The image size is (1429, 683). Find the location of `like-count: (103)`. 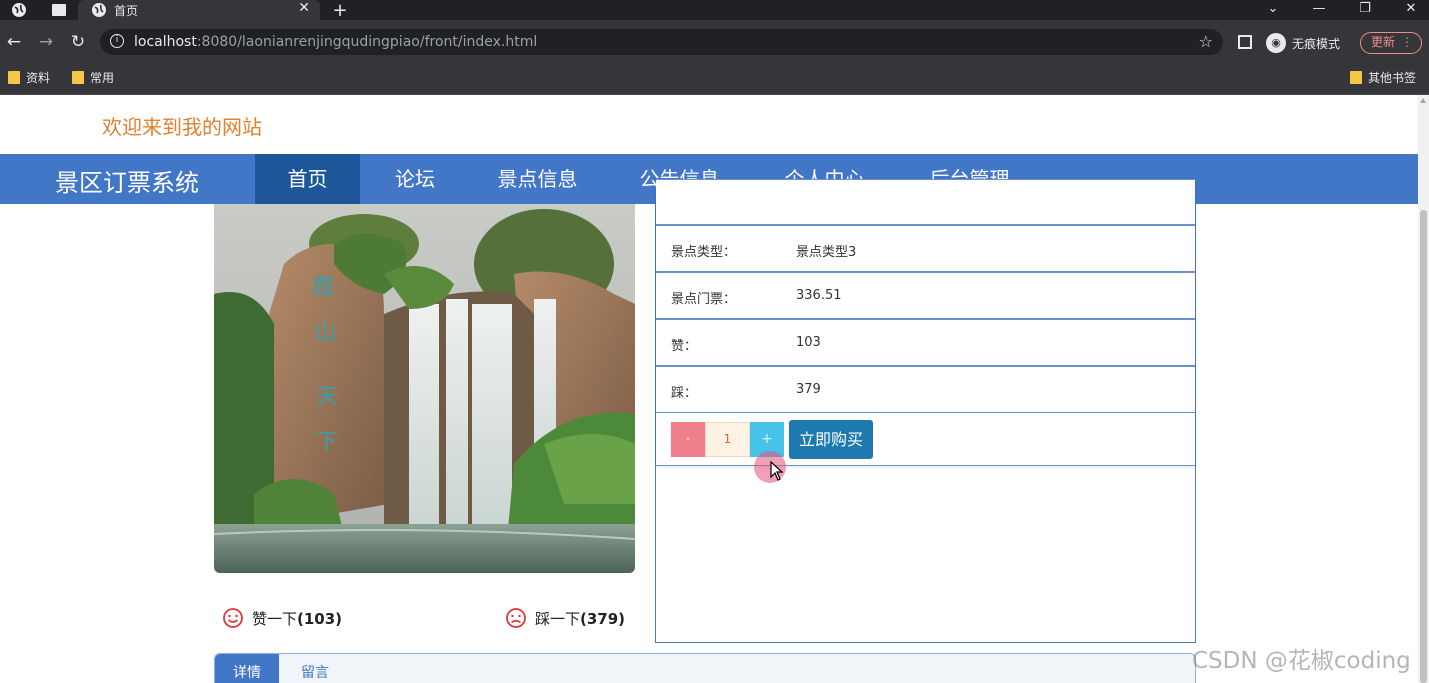

like-count: (103) is located at coordinates (320, 618).